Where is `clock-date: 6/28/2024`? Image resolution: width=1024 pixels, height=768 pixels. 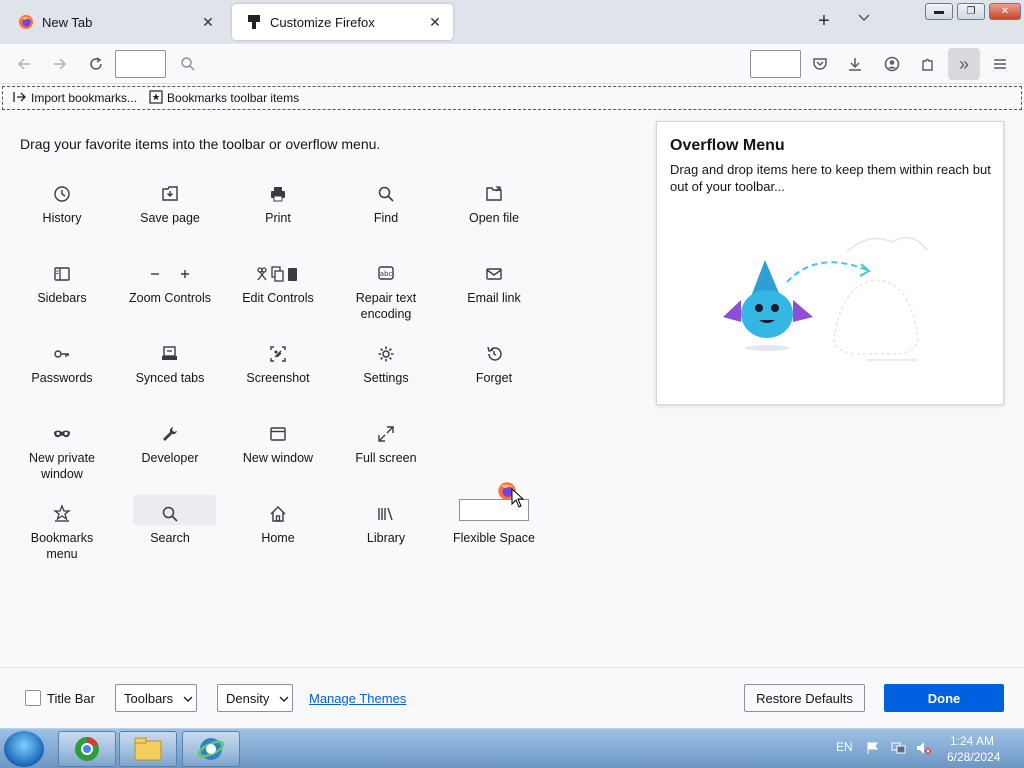
clock-date: 6/28/2024 is located at coordinates (973, 757).